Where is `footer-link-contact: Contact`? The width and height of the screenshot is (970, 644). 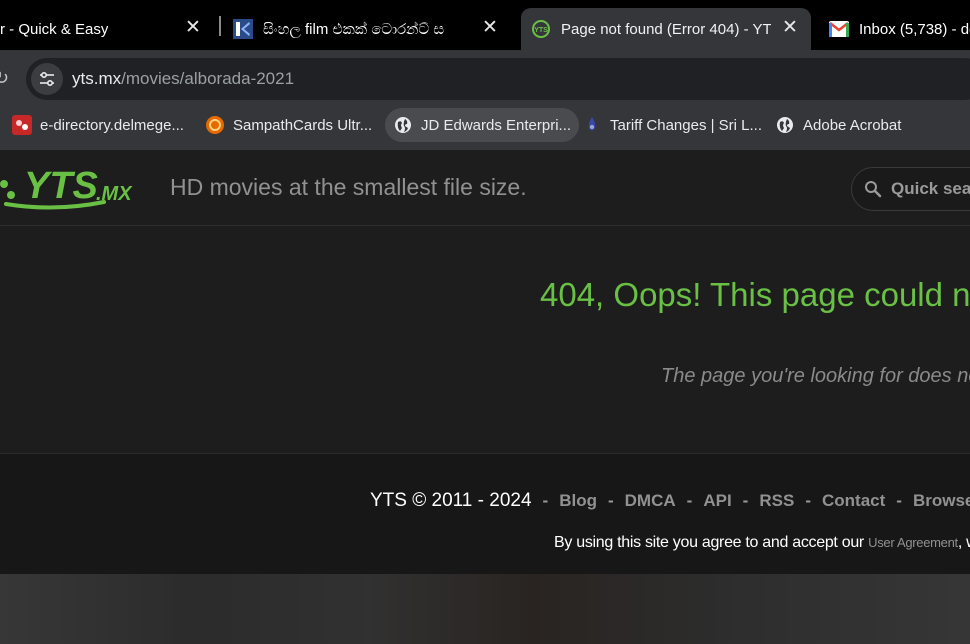 footer-link-contact: Contact is located at coordinates (853, 501).